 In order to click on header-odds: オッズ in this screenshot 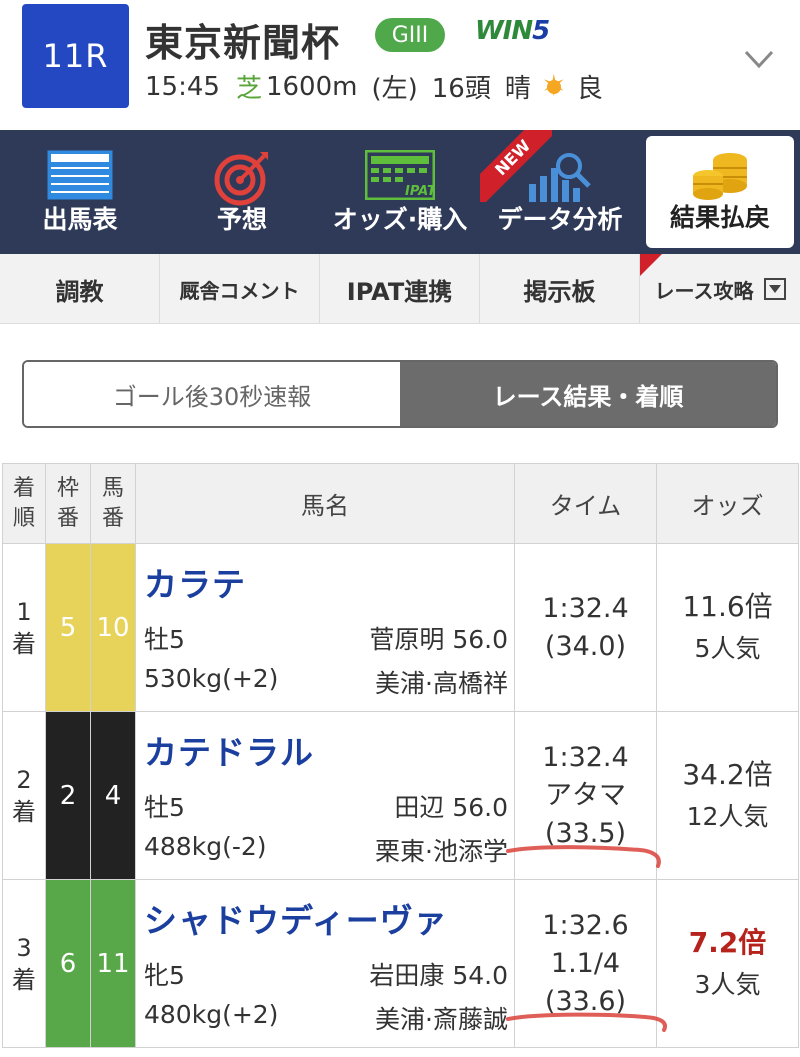, I will do `click(727, 503)`.